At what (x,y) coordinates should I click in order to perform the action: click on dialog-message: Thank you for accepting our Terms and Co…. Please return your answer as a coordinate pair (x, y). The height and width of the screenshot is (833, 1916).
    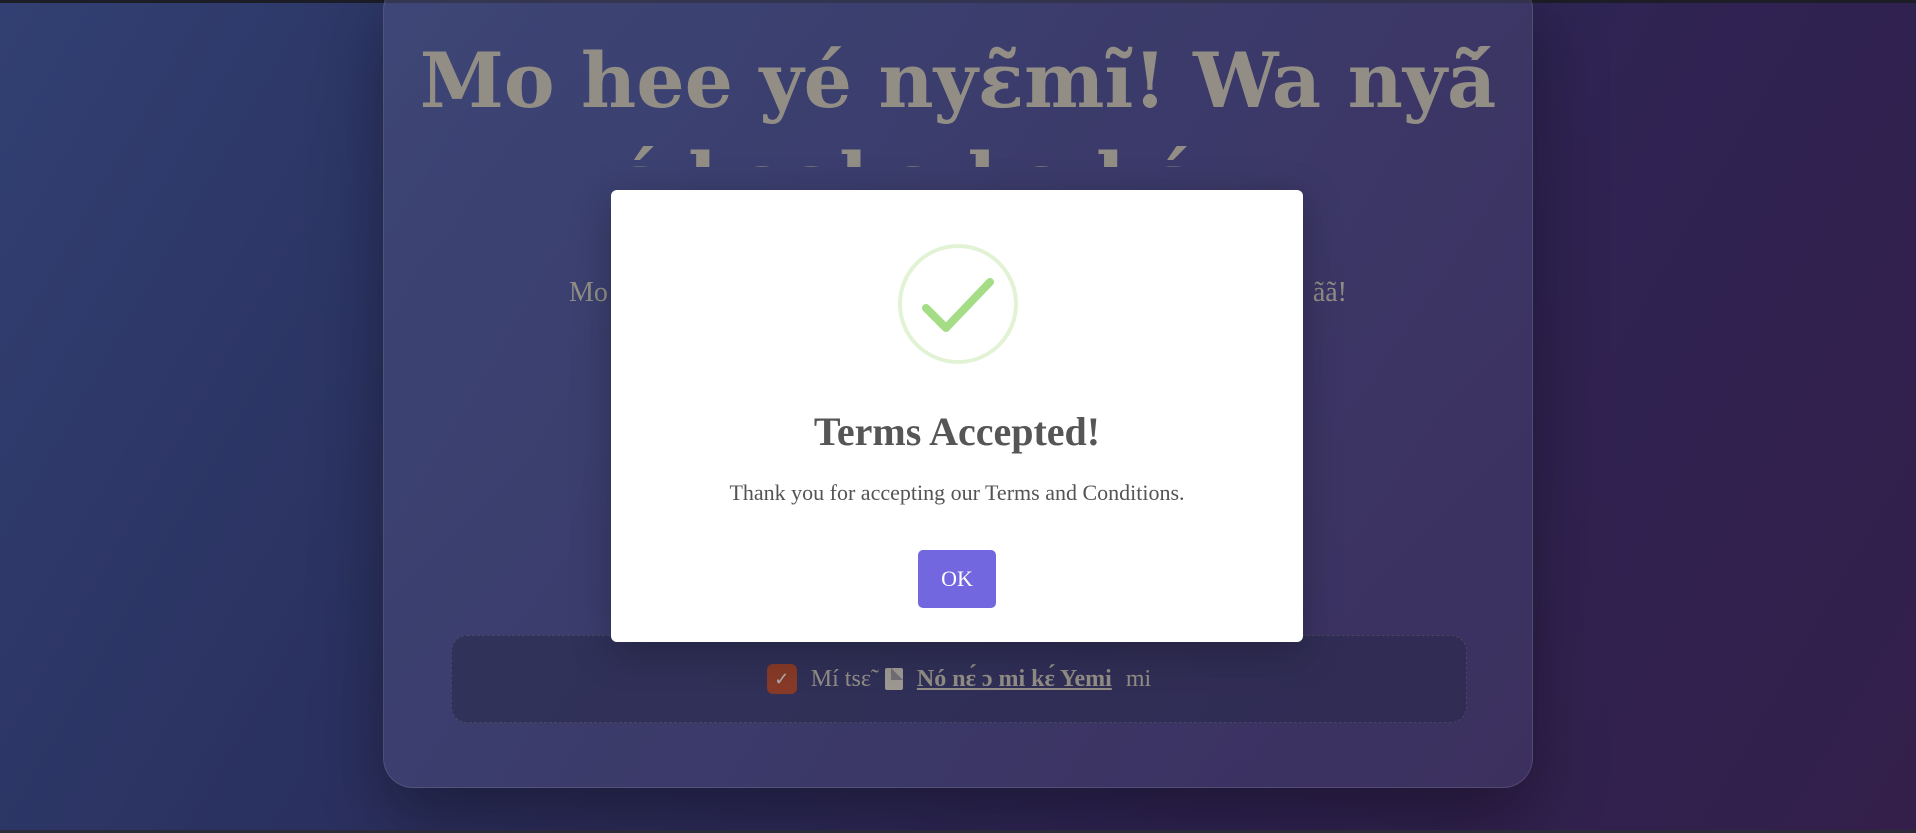
    Looking at the image, I should click on (957, 492).